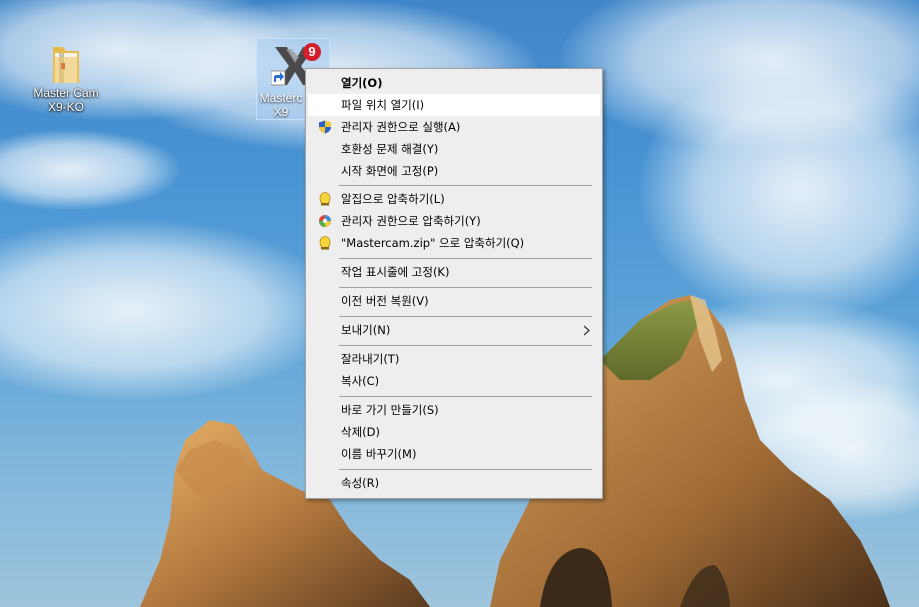  Describe the element at coordinates (454, 432) in the screenshot. I see `menu-item-delete: 삭제(D)` at that location.